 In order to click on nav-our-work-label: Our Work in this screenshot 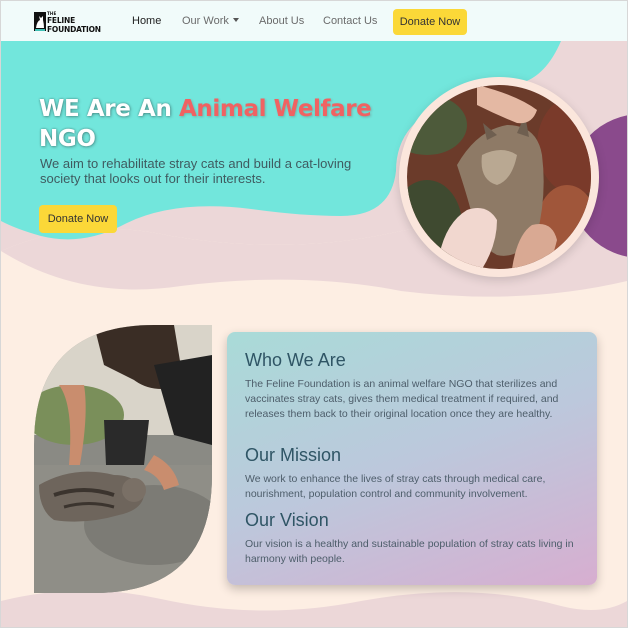, I will do `click(205, 21)`.